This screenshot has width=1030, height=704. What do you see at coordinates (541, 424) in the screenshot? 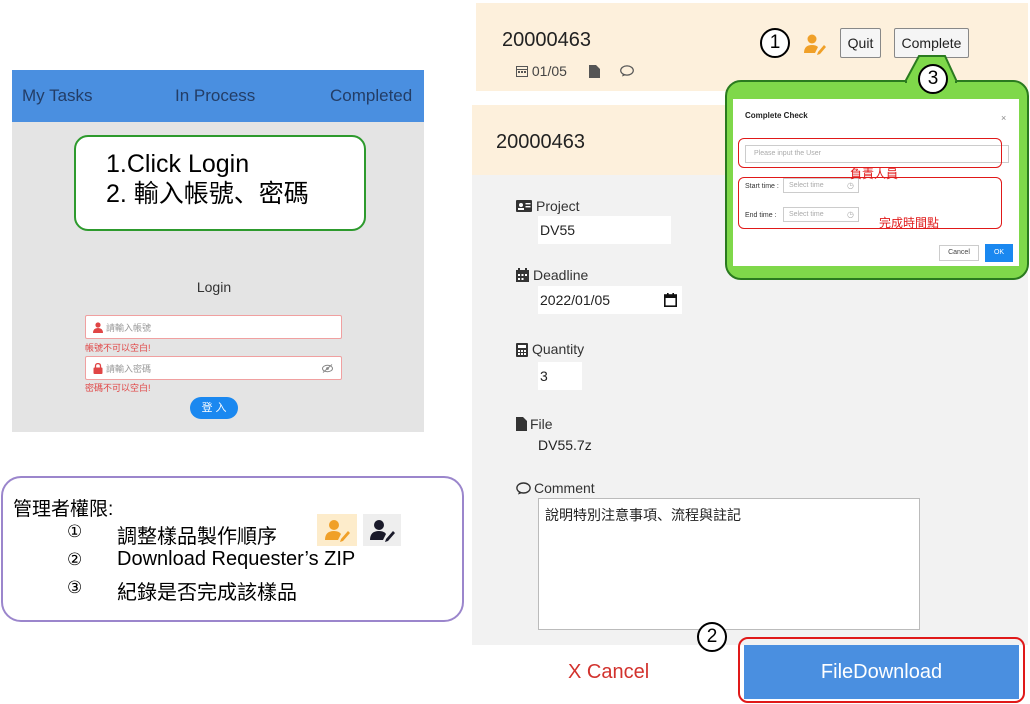
I see `file-label: File` at bounding box center [541, 424].